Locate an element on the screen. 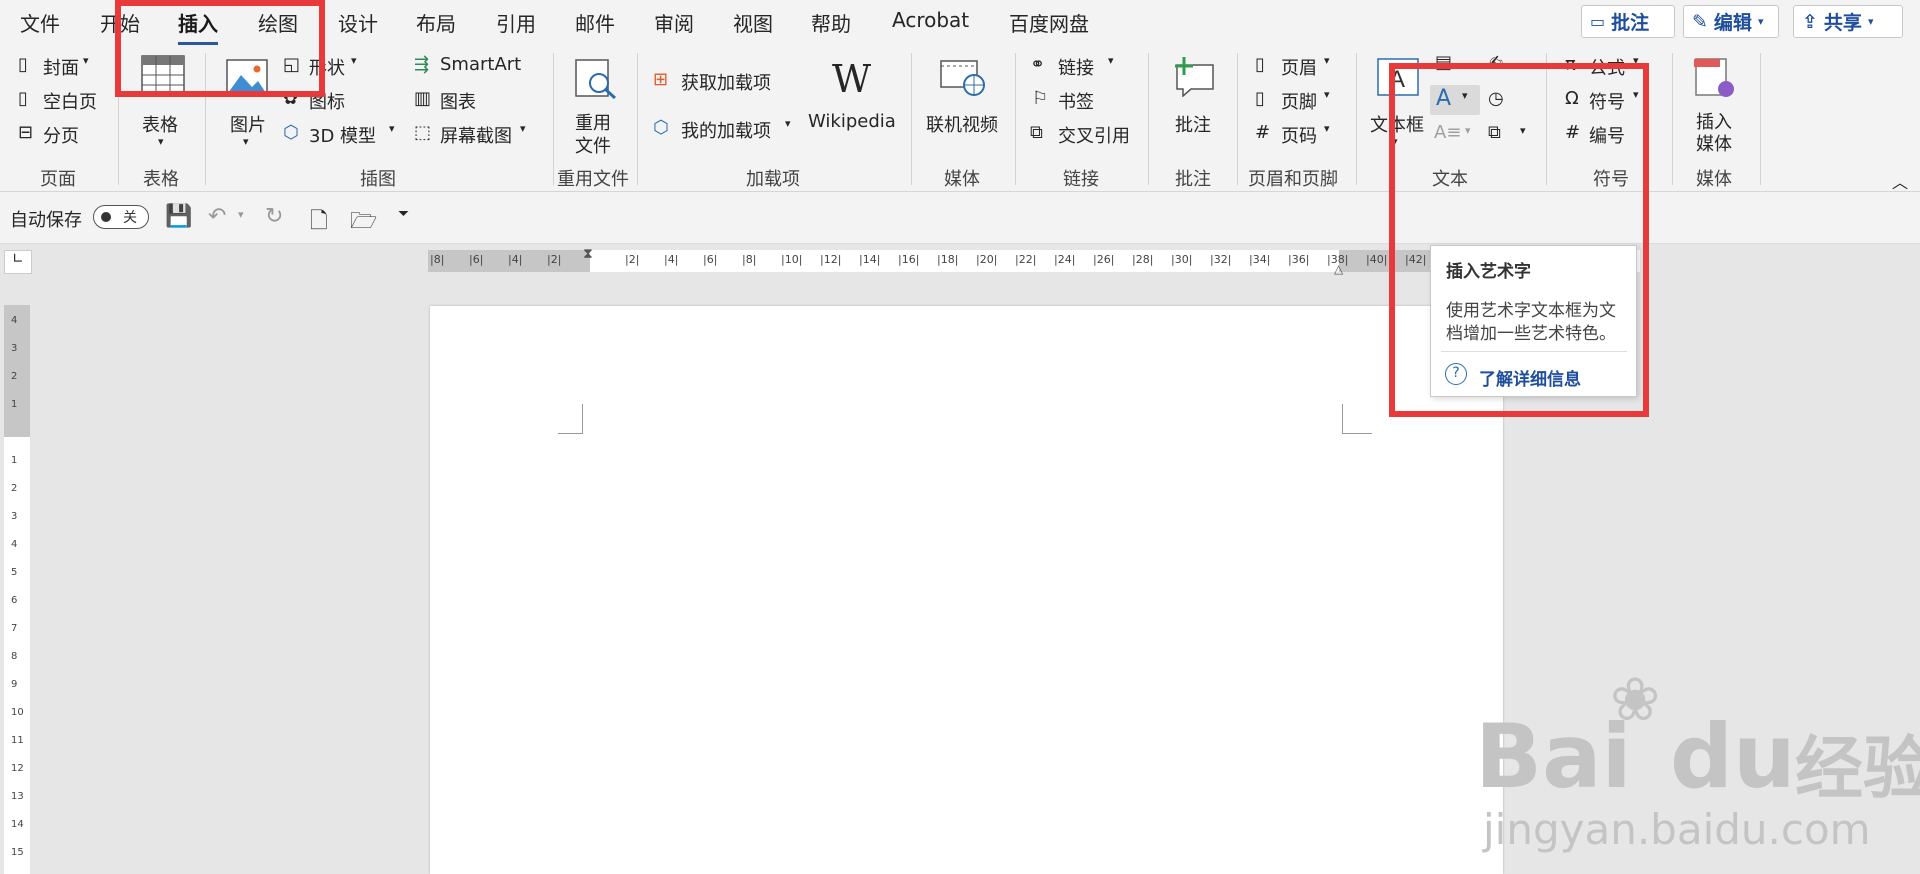  new-comment-label: 批注 is located at coordinates (1193, 125).